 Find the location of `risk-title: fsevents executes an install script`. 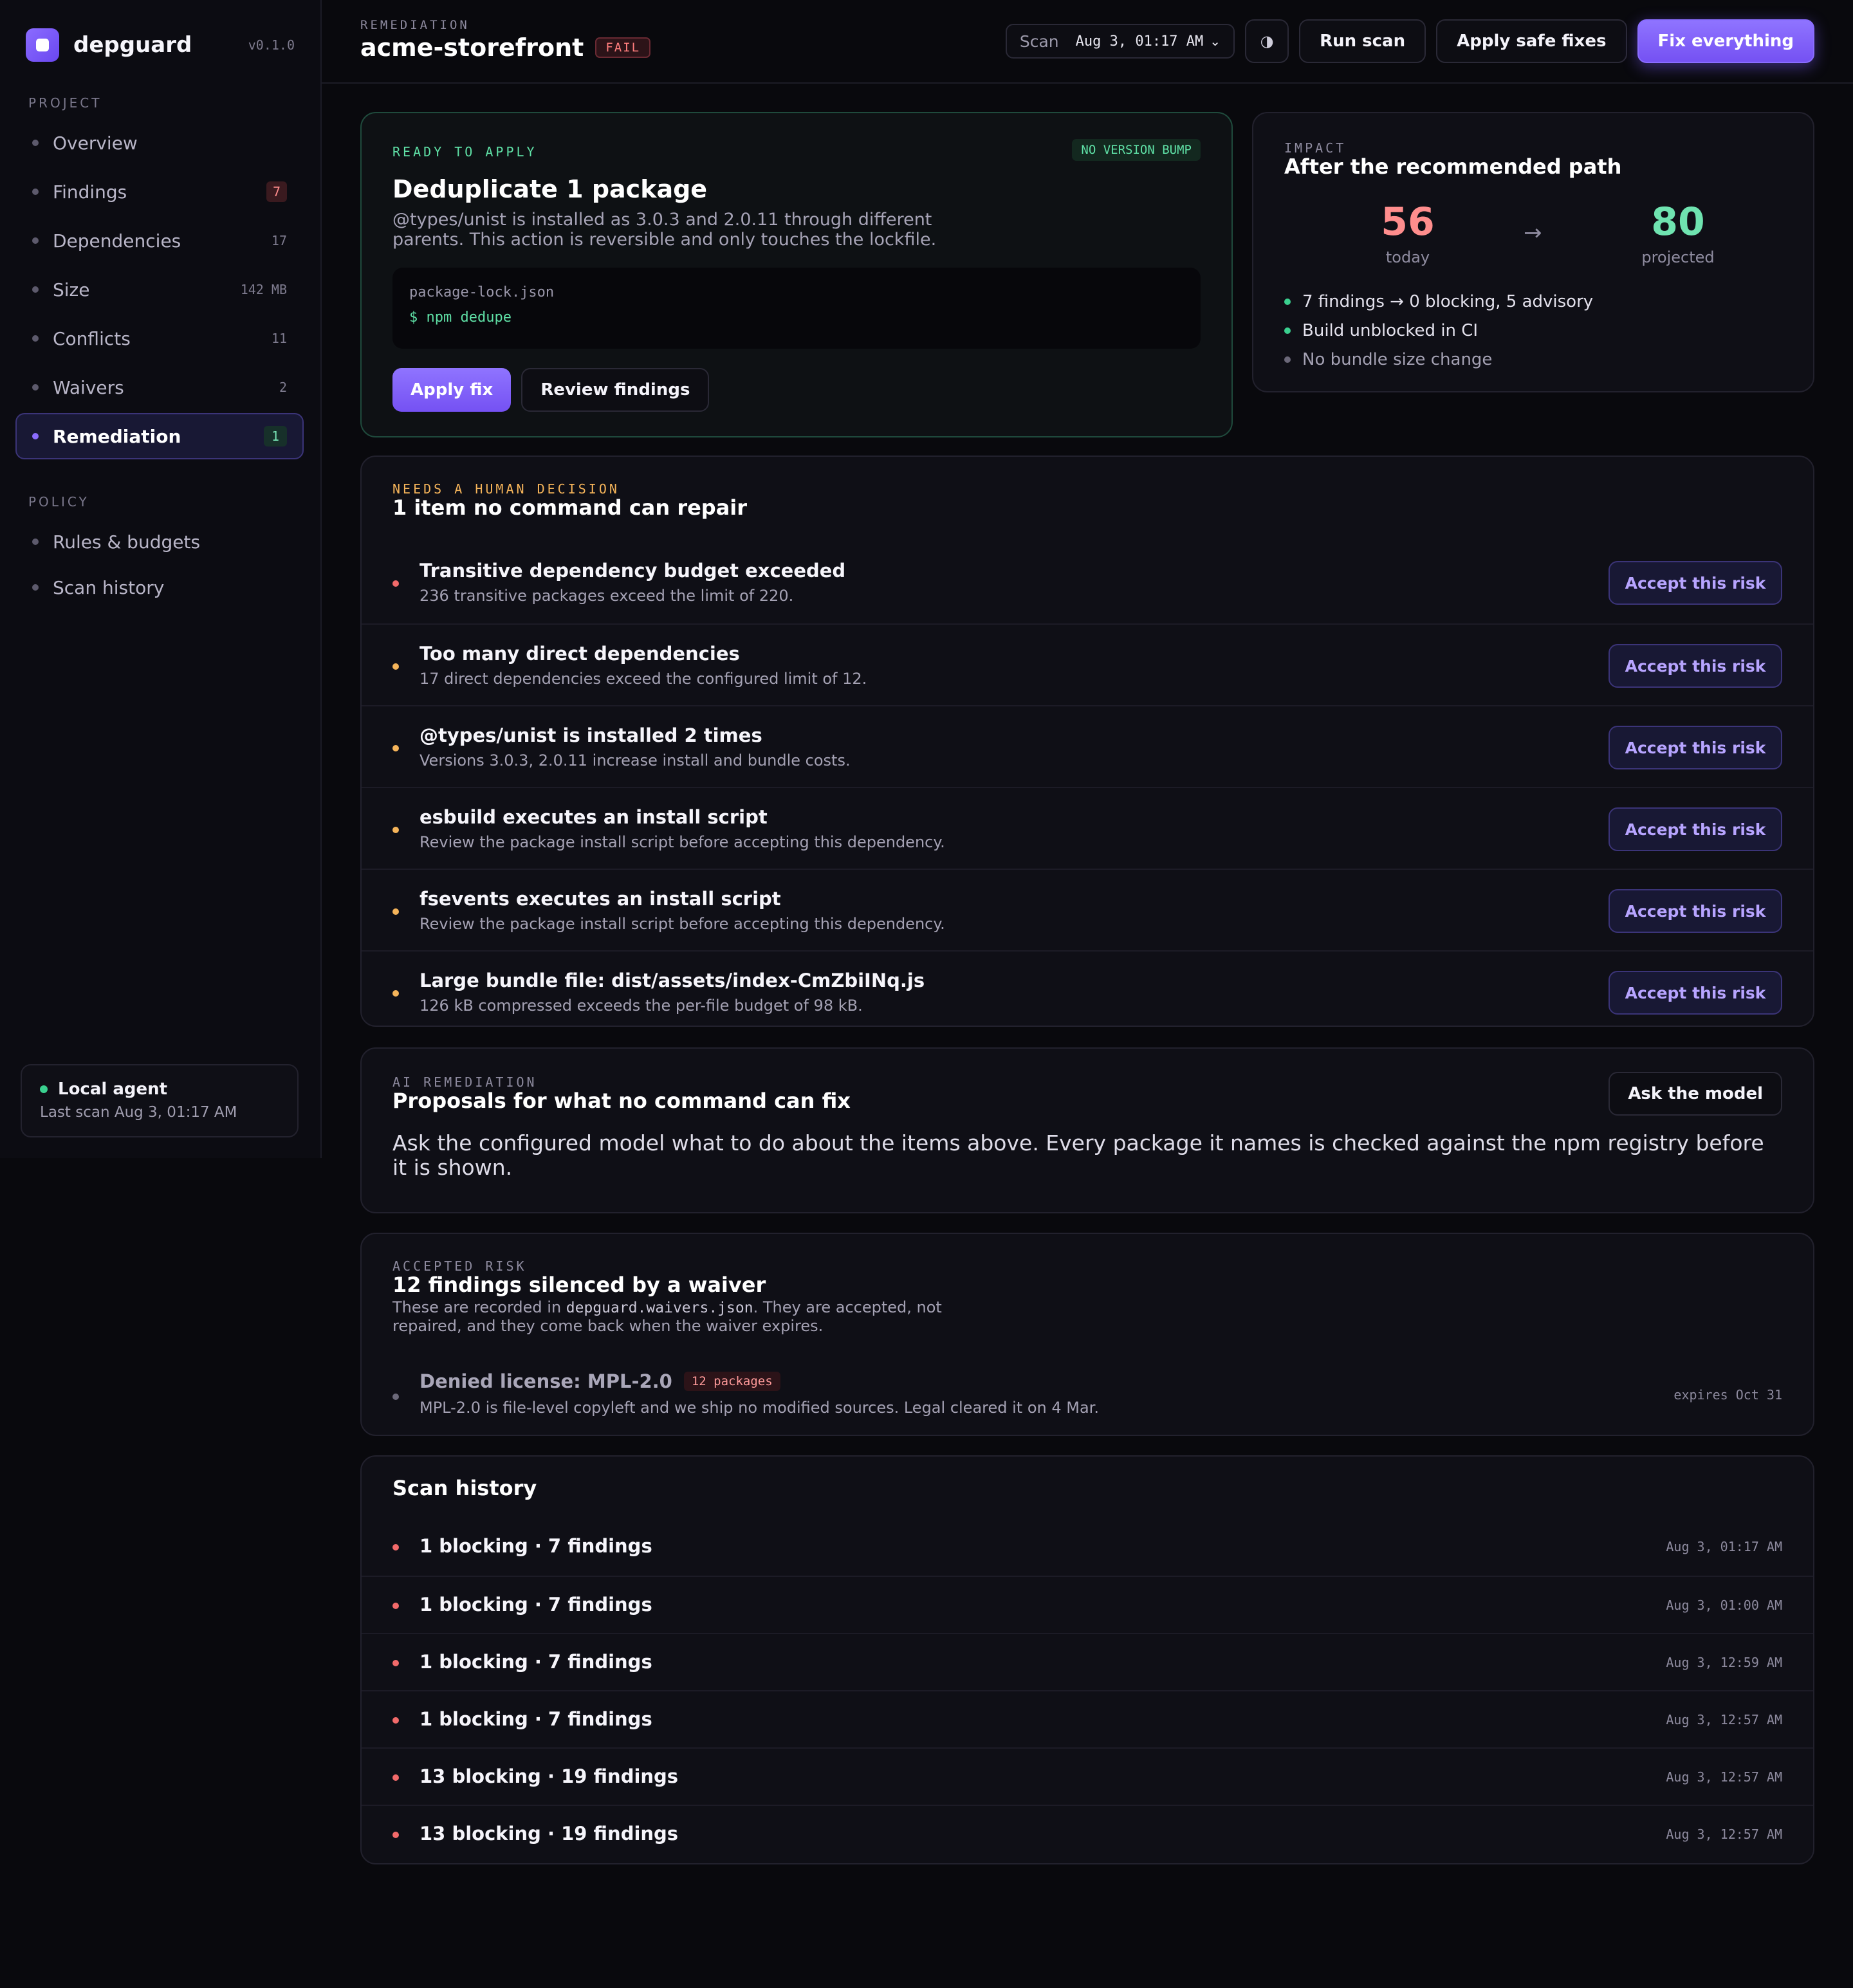

risk-title: fsevents executes an install script is located at coordinates (600, 899).